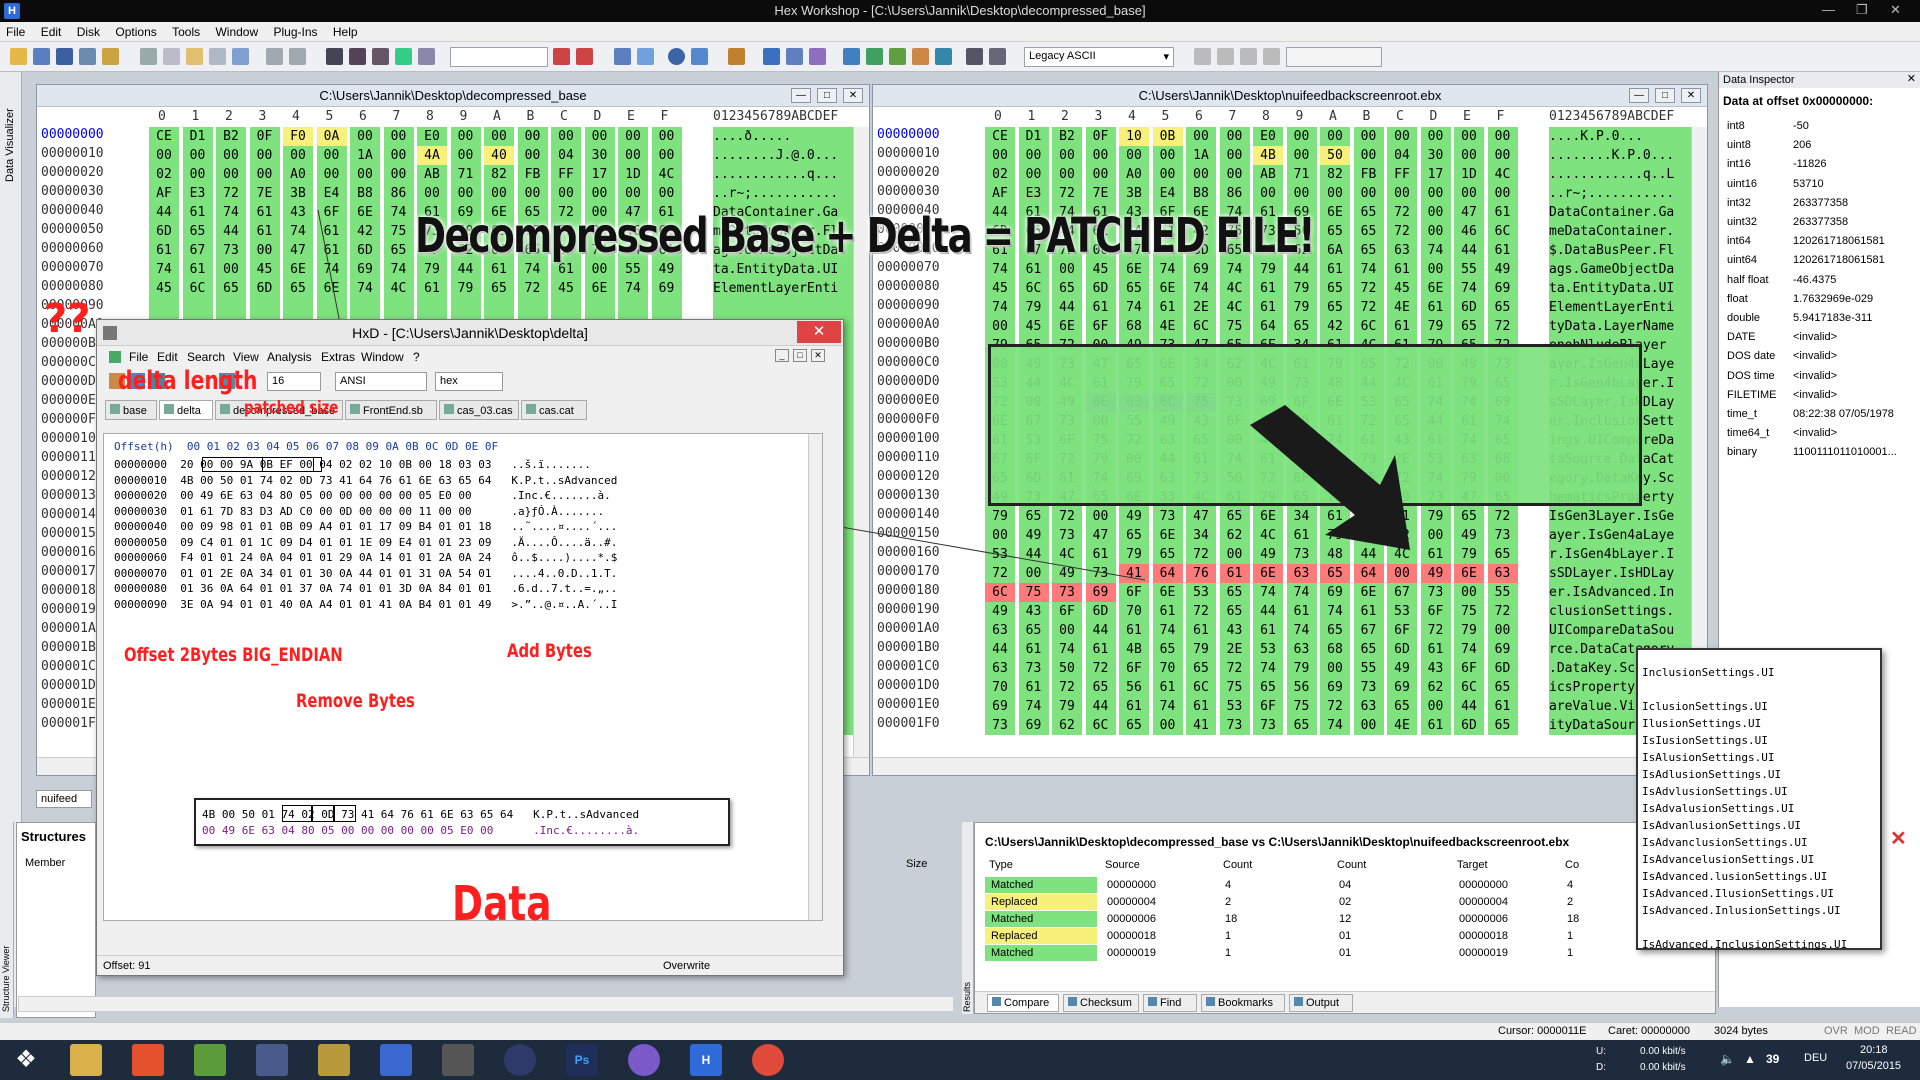  I want to click on results-column-header: Co, so click(1572, 865).